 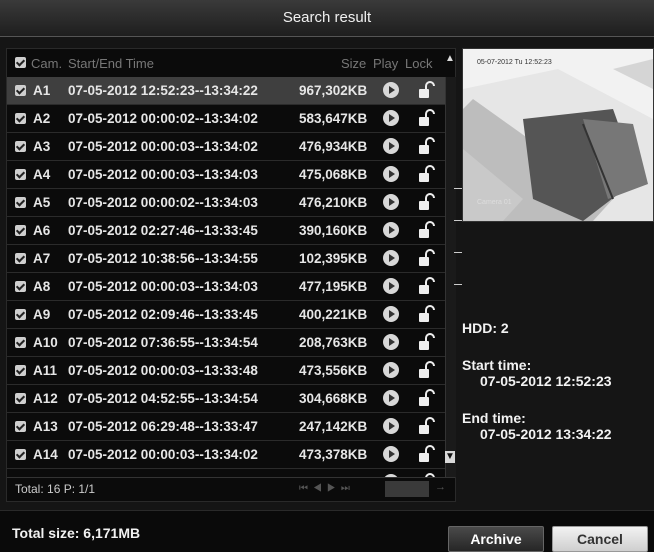 I want to click on end-time-label: End time:, so click(x=494, y=418).